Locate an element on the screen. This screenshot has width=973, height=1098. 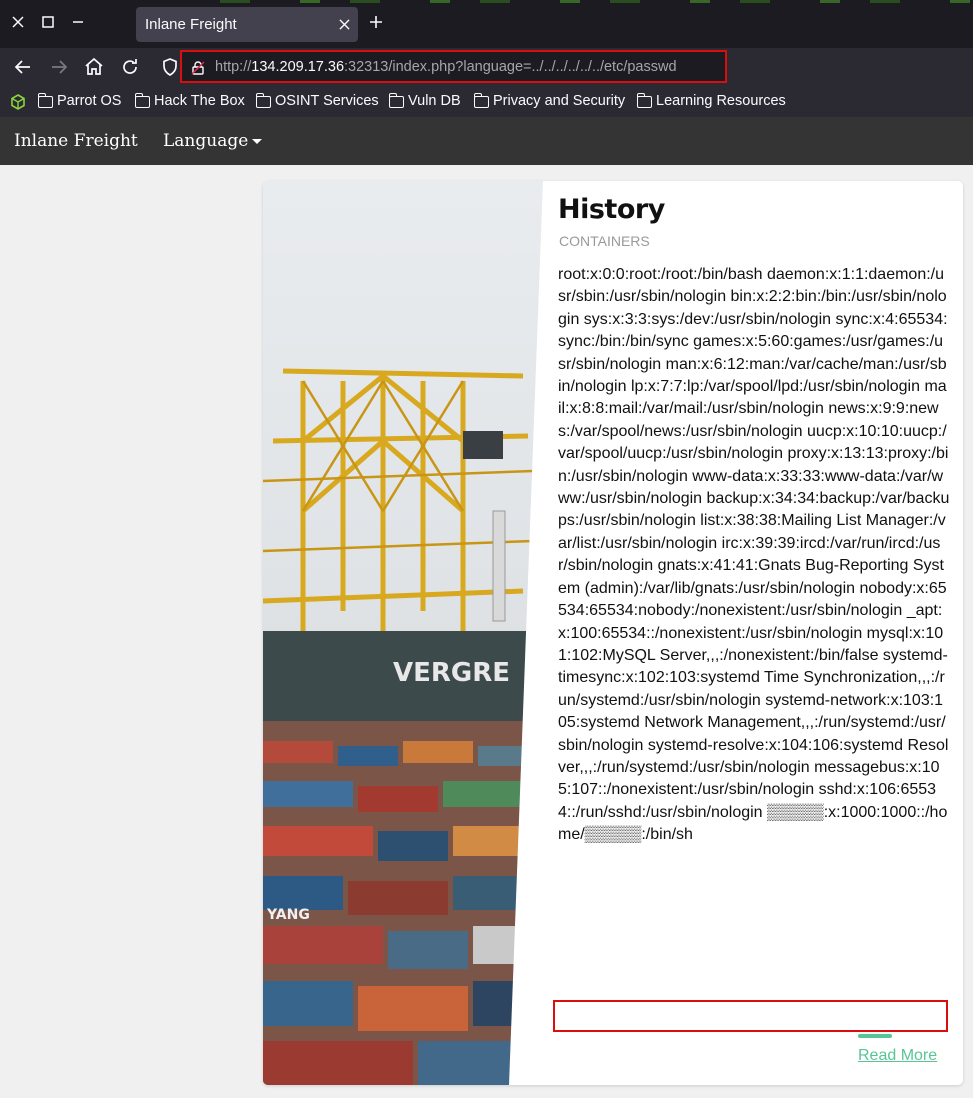
maximize-window-button is located at coordinates (48, 23).